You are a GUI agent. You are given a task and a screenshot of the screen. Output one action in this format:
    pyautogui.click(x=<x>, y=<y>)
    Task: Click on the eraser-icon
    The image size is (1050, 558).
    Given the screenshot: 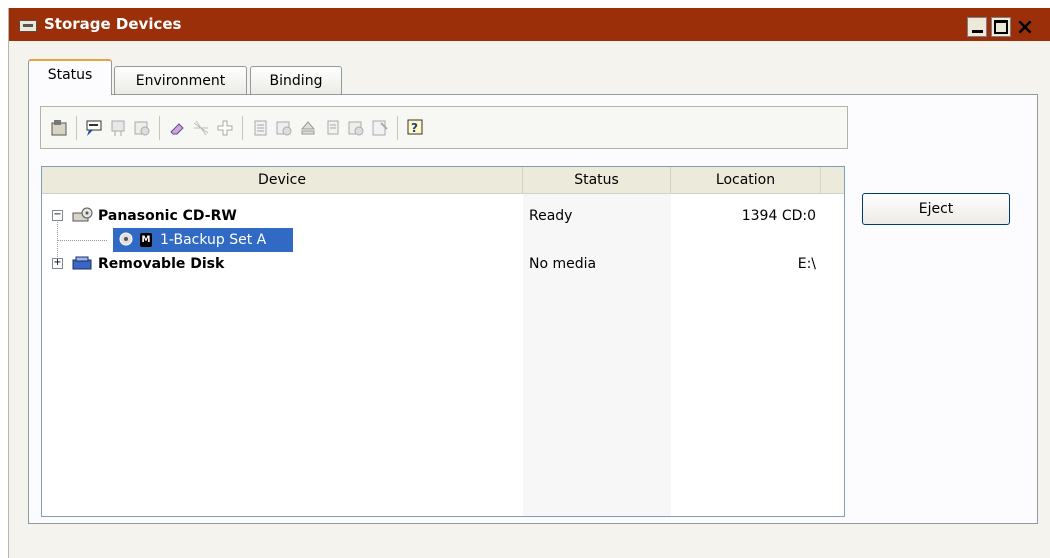 What is the action you would take?
    pyautogui.click(x=177, y=128)
    